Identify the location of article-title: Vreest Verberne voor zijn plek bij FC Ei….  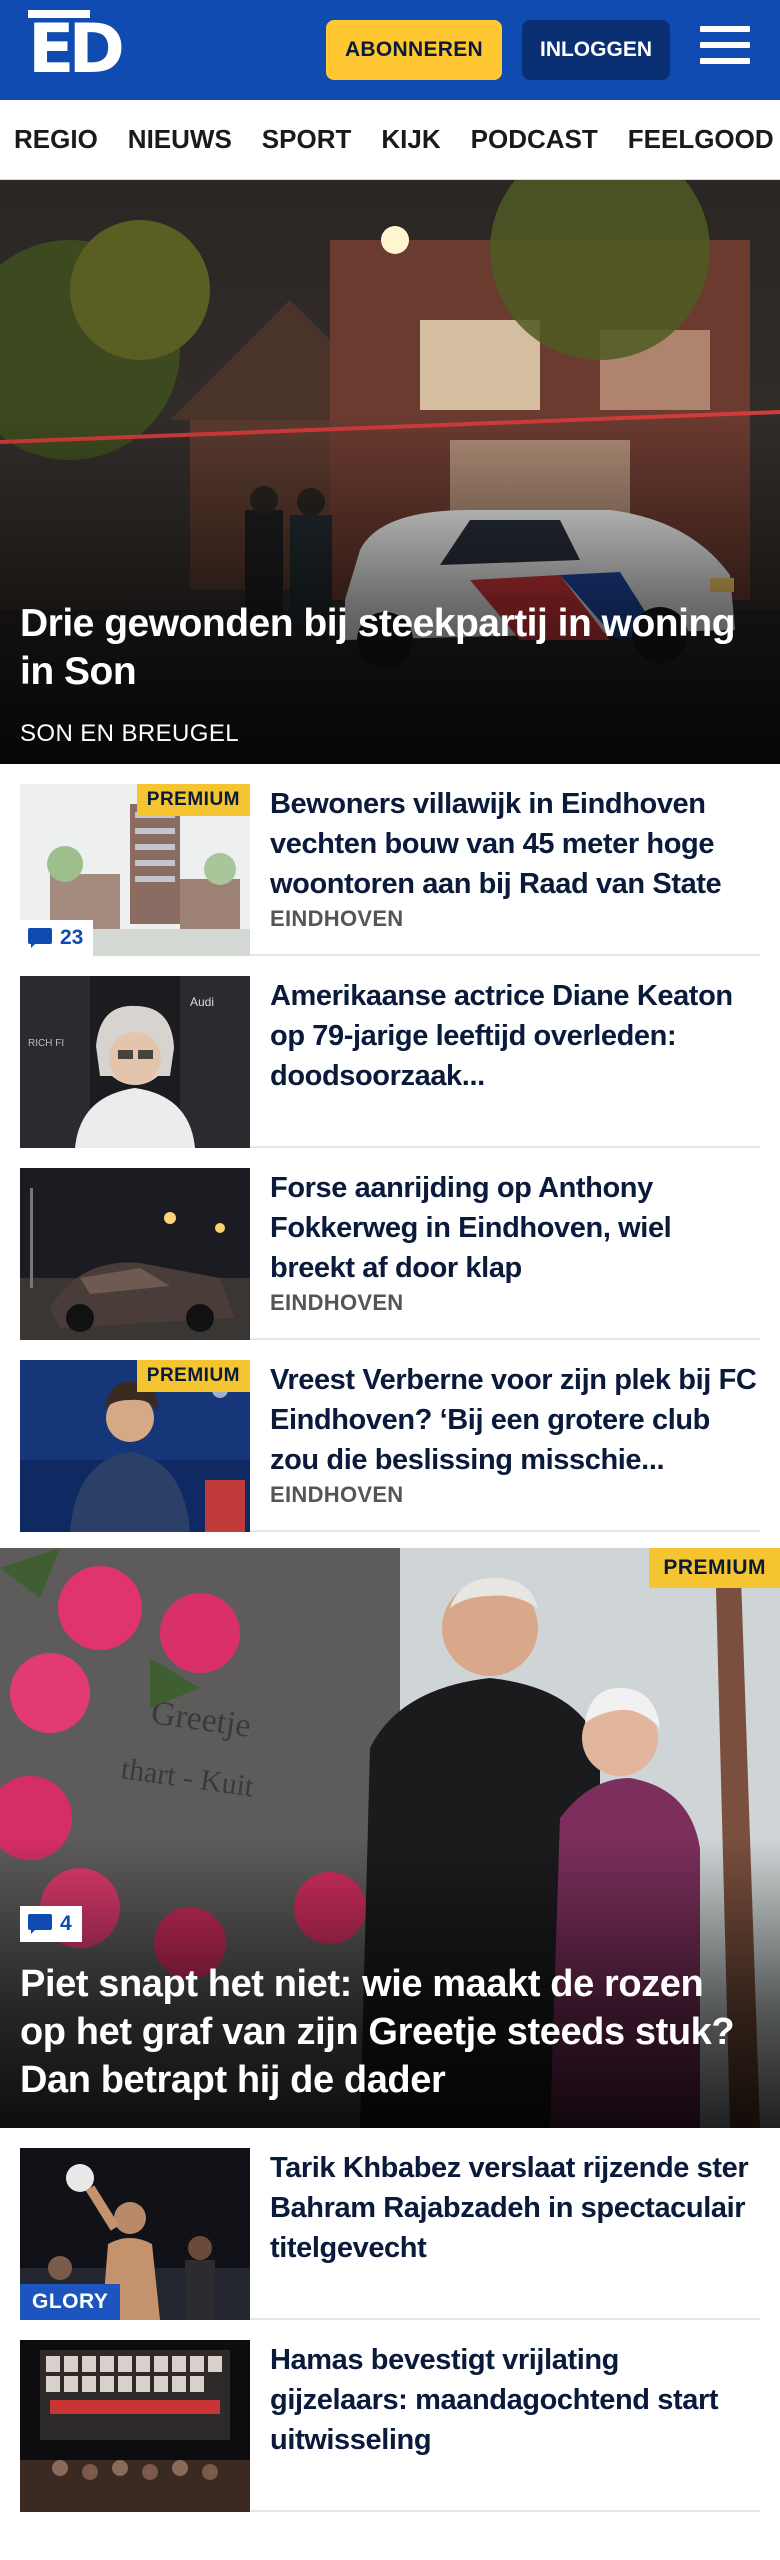
(515, 1420).